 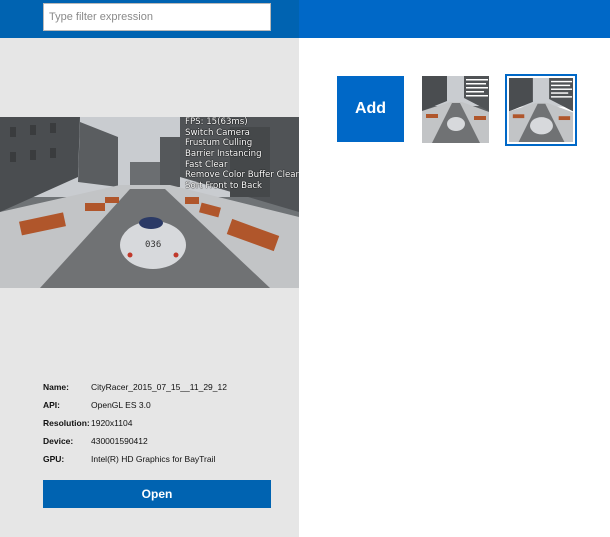 I want to click on overlay-line-fps: FPS: 15(63ms), so click(x=216, y=122).